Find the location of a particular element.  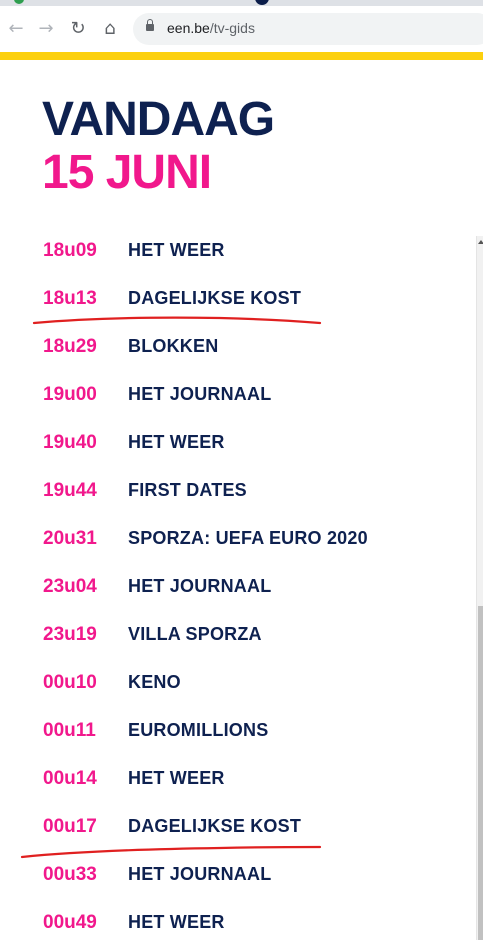

url-text: een.be/tv-gids is located at coordinates (211, 28).